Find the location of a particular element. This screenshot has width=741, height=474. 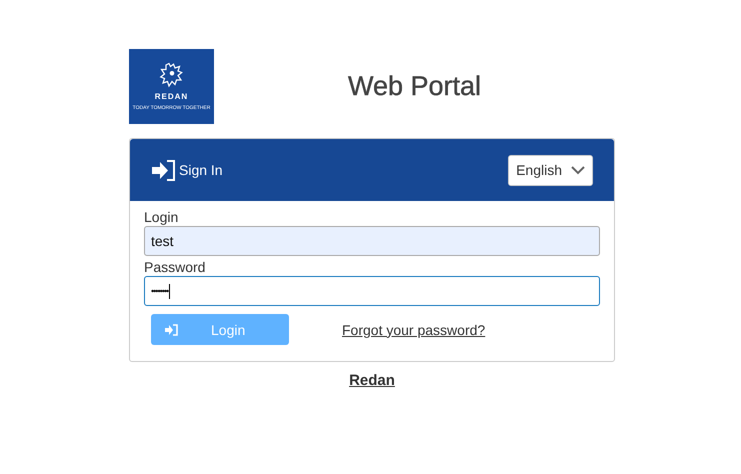

card-title: Sign In is located at coordinates (201, 170).